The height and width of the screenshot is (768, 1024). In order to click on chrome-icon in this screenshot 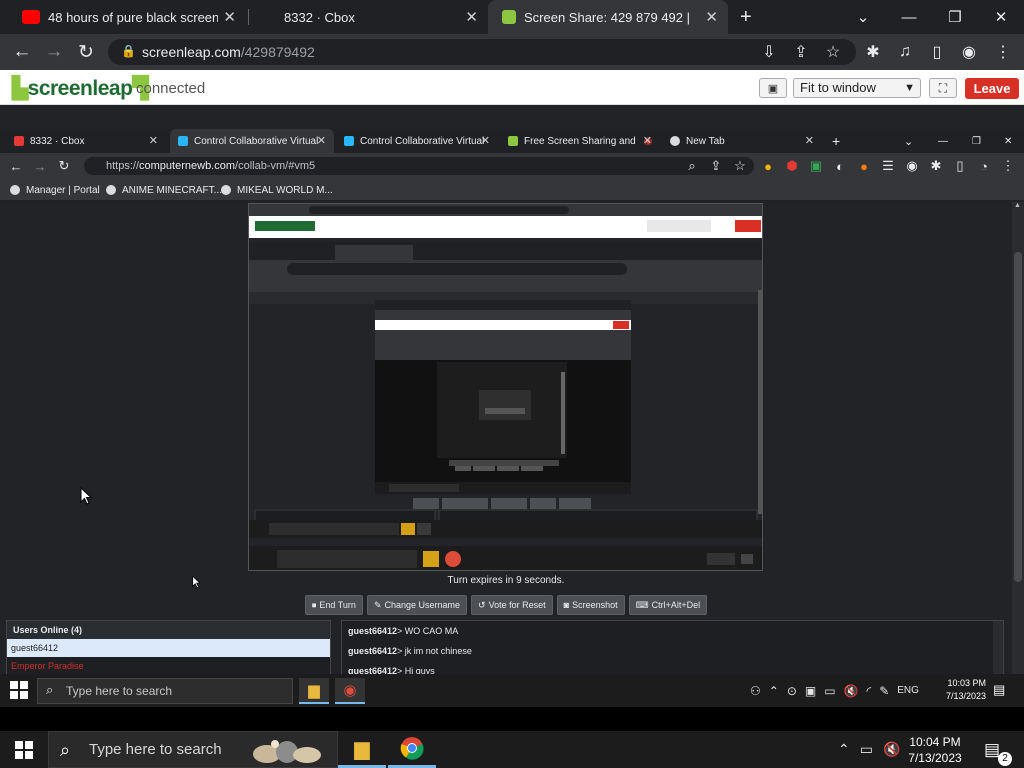, I will do `click(412, 749)`.